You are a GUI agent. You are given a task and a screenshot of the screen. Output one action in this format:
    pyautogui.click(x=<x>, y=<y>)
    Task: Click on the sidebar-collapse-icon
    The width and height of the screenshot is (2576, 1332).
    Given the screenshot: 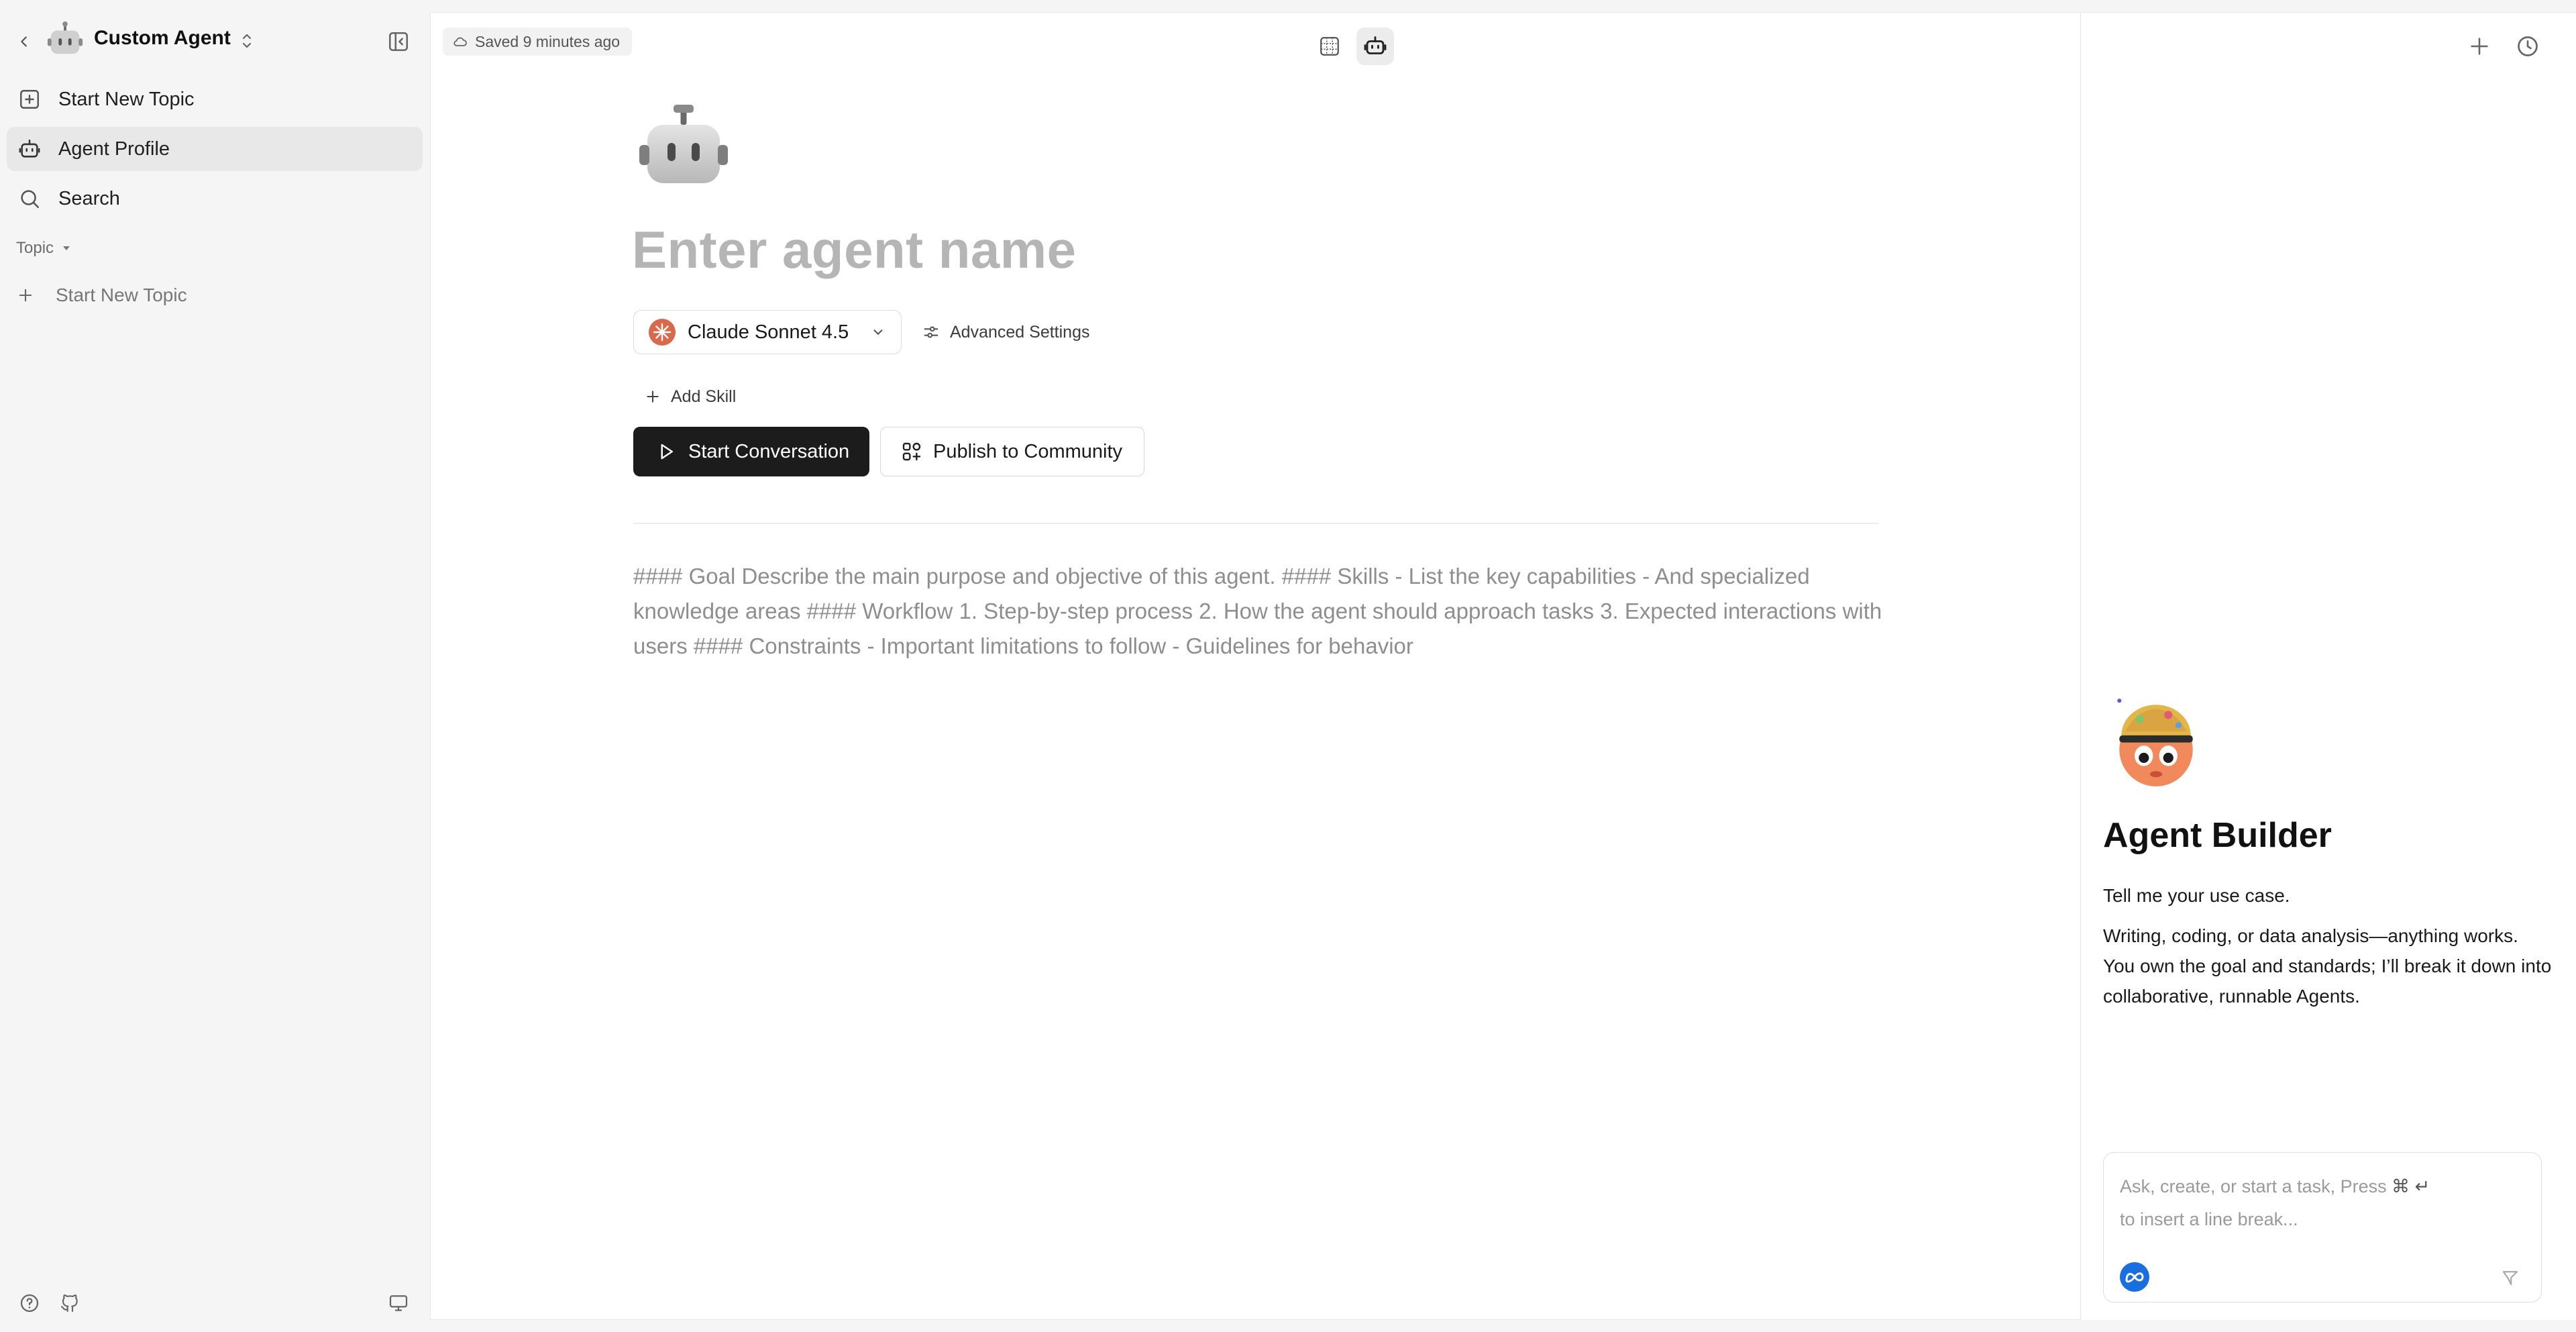 What is the action you would take?
    pyautogui.click(x=398, y=41)
    